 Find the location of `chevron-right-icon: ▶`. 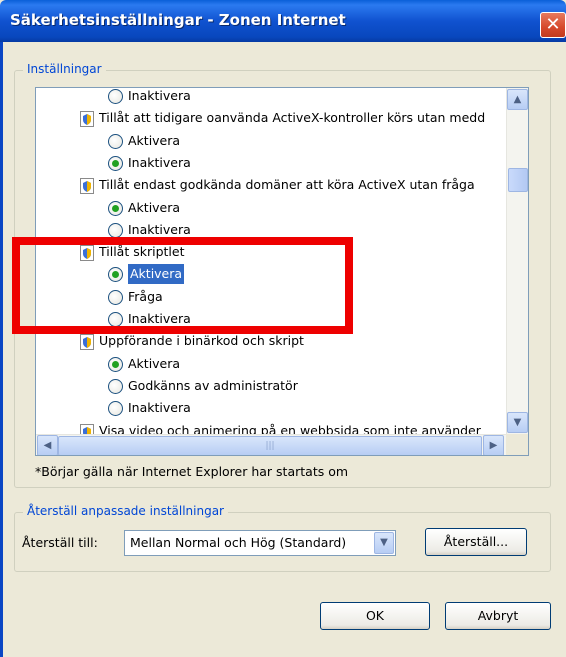

chevron-right-icon: ▶ is located at coordinates (493, 445).